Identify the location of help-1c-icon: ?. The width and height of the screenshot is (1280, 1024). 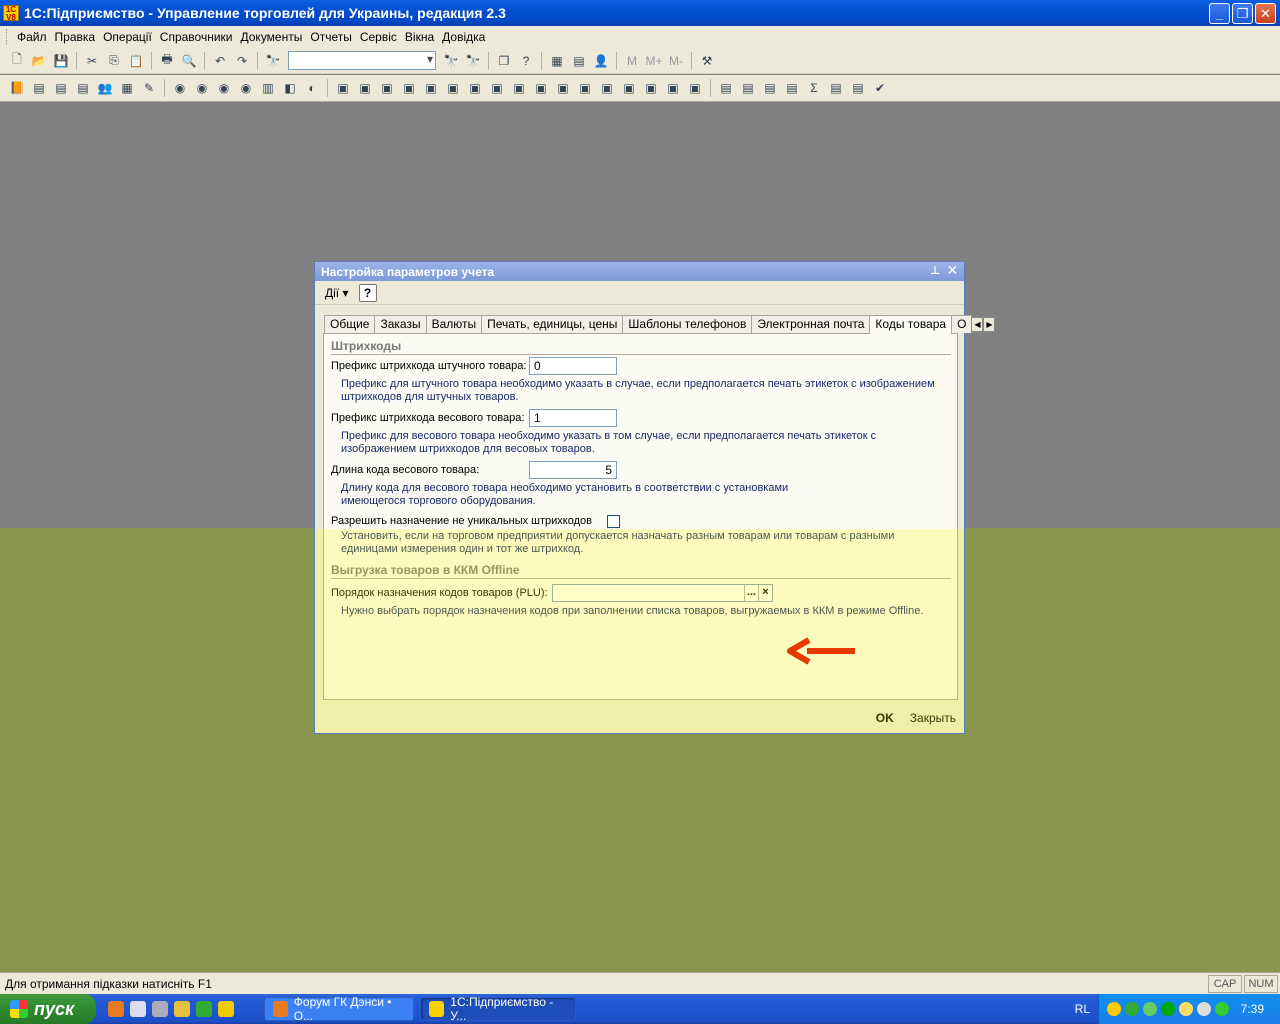
(526, 61).